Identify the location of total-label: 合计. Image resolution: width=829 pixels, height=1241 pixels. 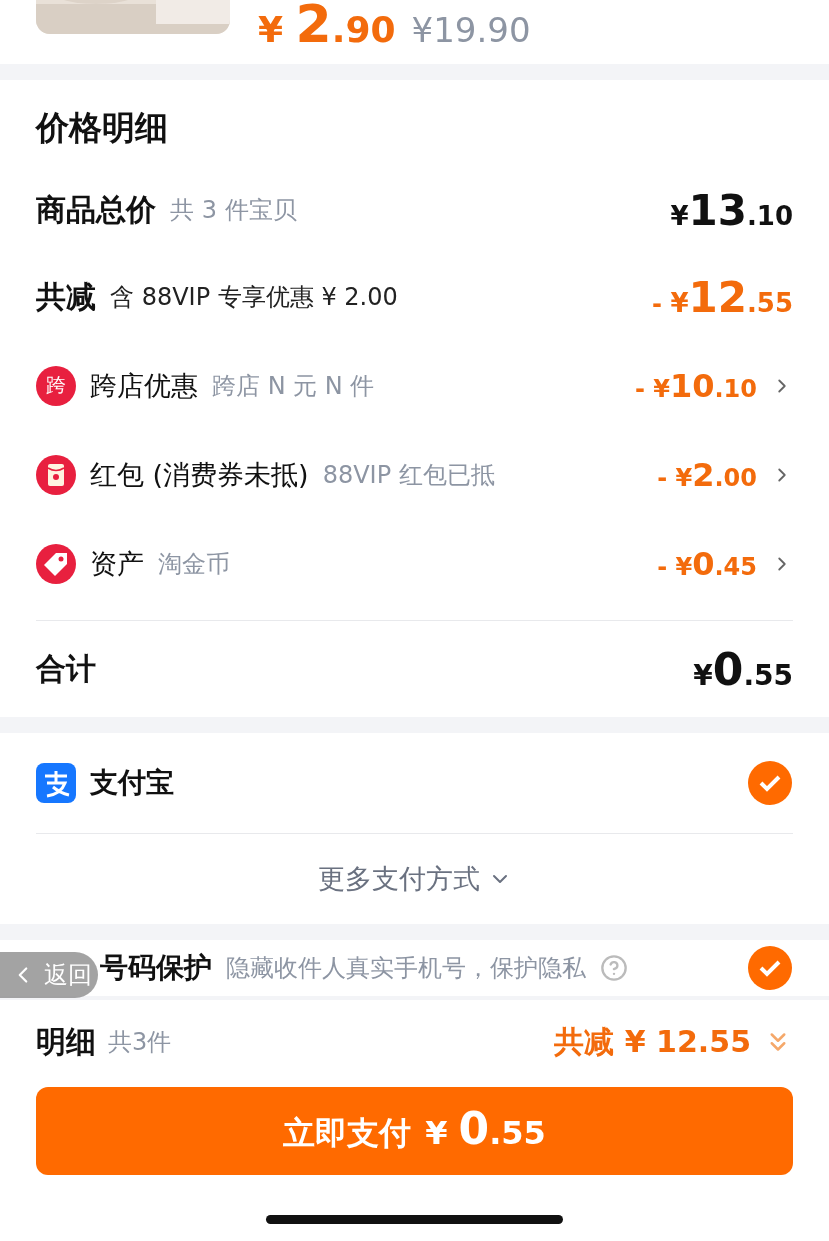
(66, 668).